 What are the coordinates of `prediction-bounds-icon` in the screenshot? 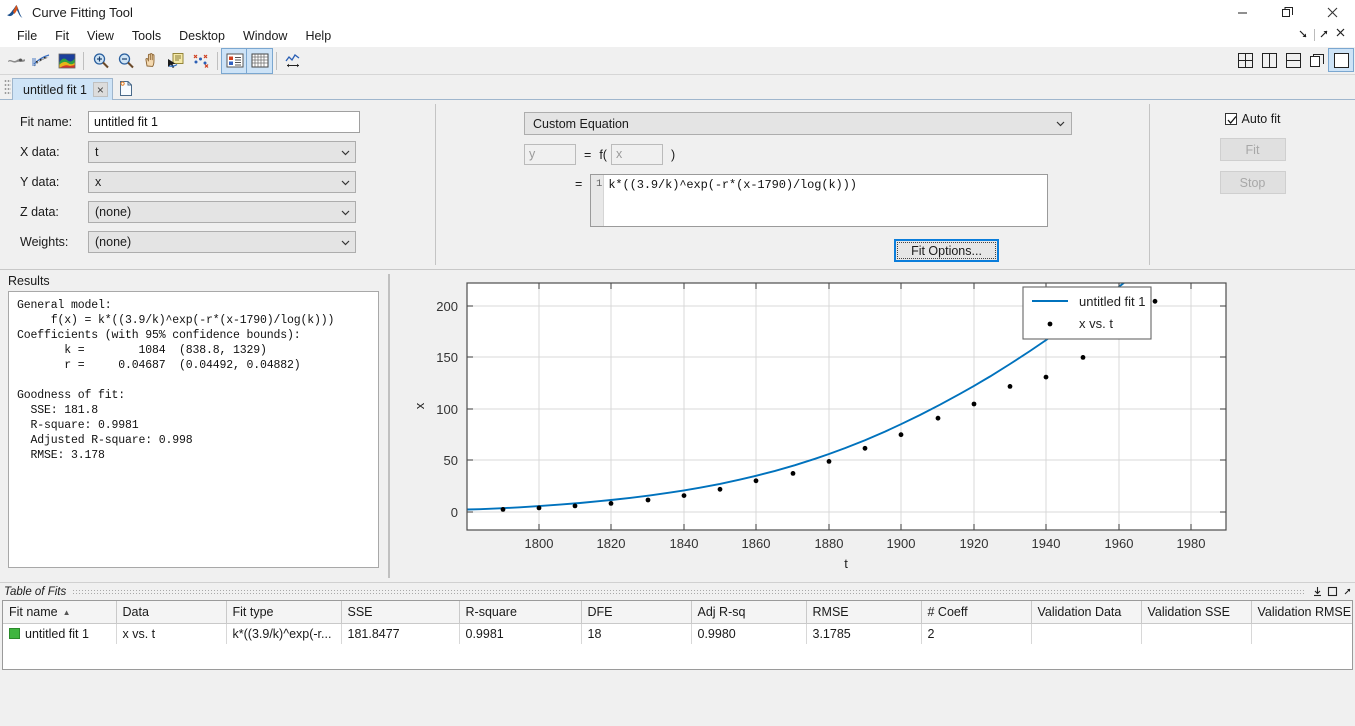 It's located at (41, 61).